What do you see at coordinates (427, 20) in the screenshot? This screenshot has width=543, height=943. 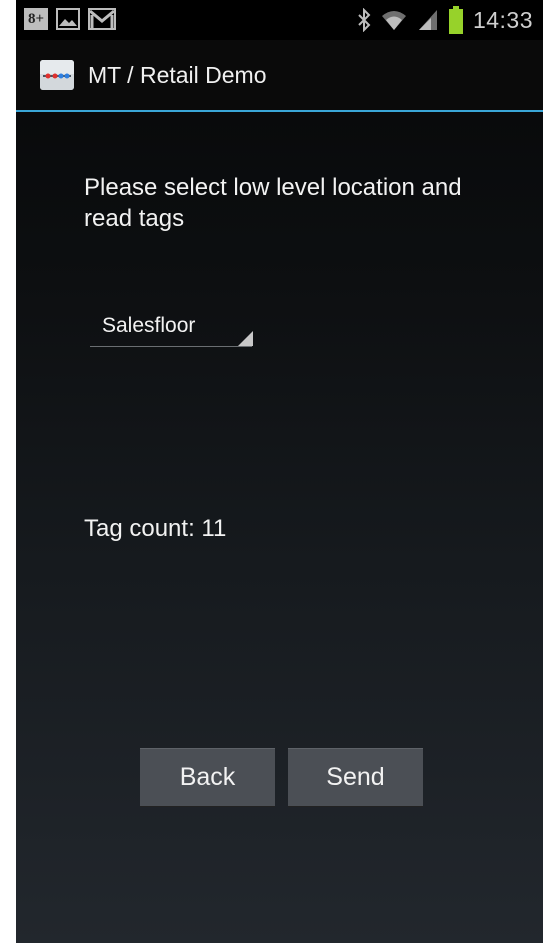 I see `signal-icon` at bounding box center [427, 20].